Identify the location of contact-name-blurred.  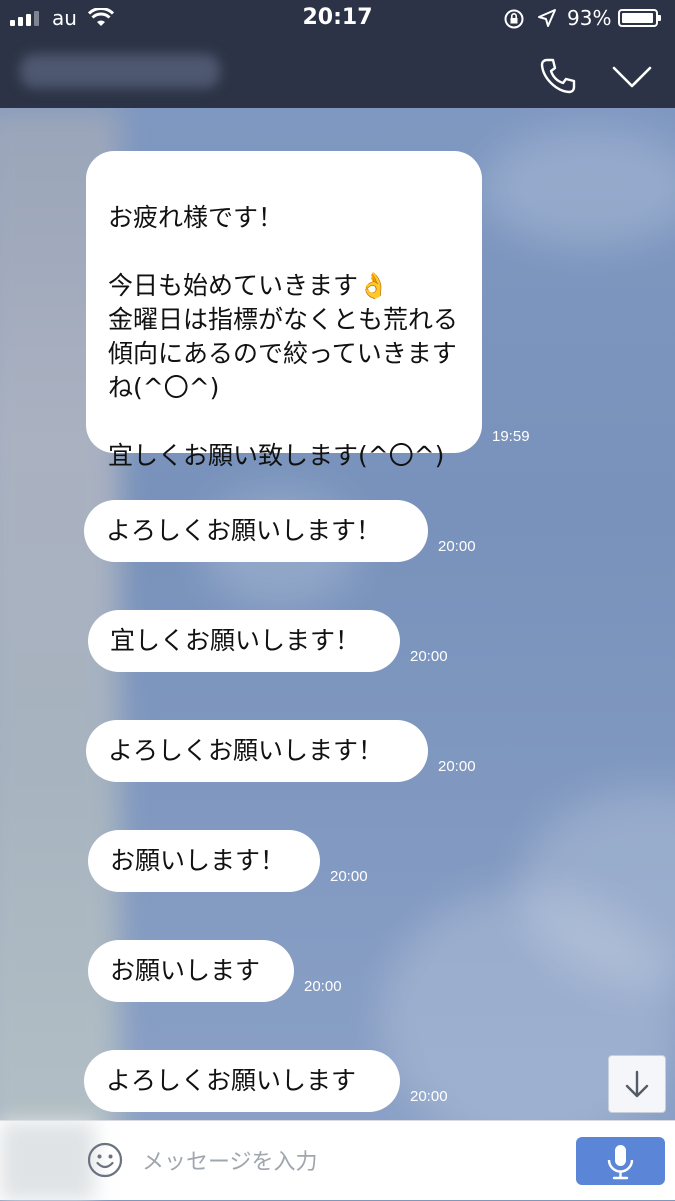
(120, 71).